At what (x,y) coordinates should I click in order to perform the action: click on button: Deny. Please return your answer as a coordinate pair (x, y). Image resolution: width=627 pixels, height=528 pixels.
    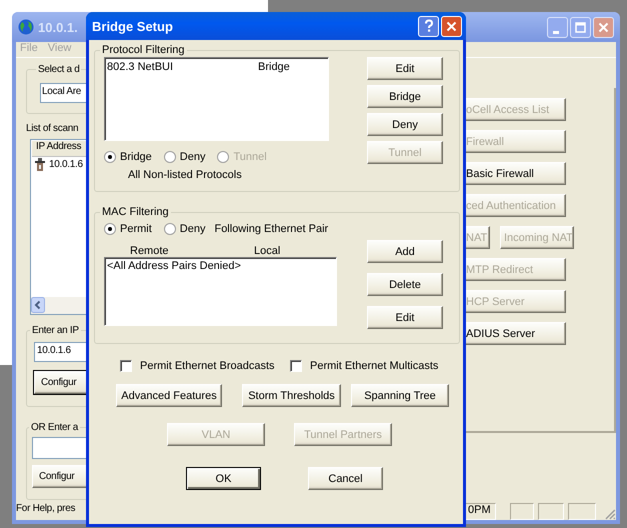
    Looking at the image, I should click on (405, 124).